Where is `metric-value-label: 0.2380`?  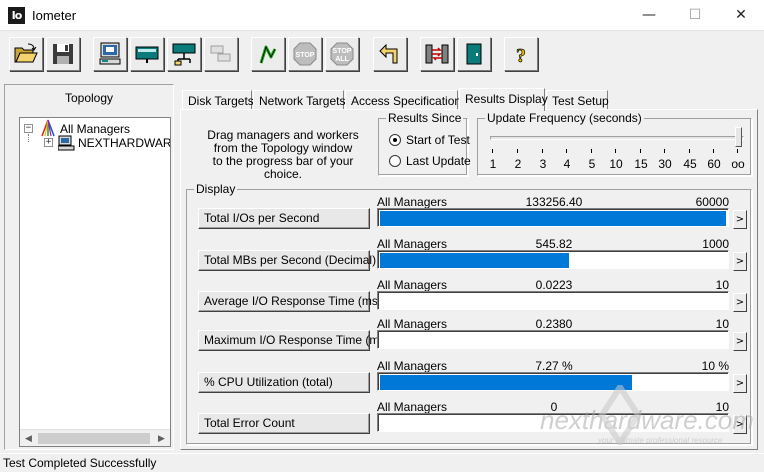 metric-value-label: 0.2380 is located at coordinates (554, 324).